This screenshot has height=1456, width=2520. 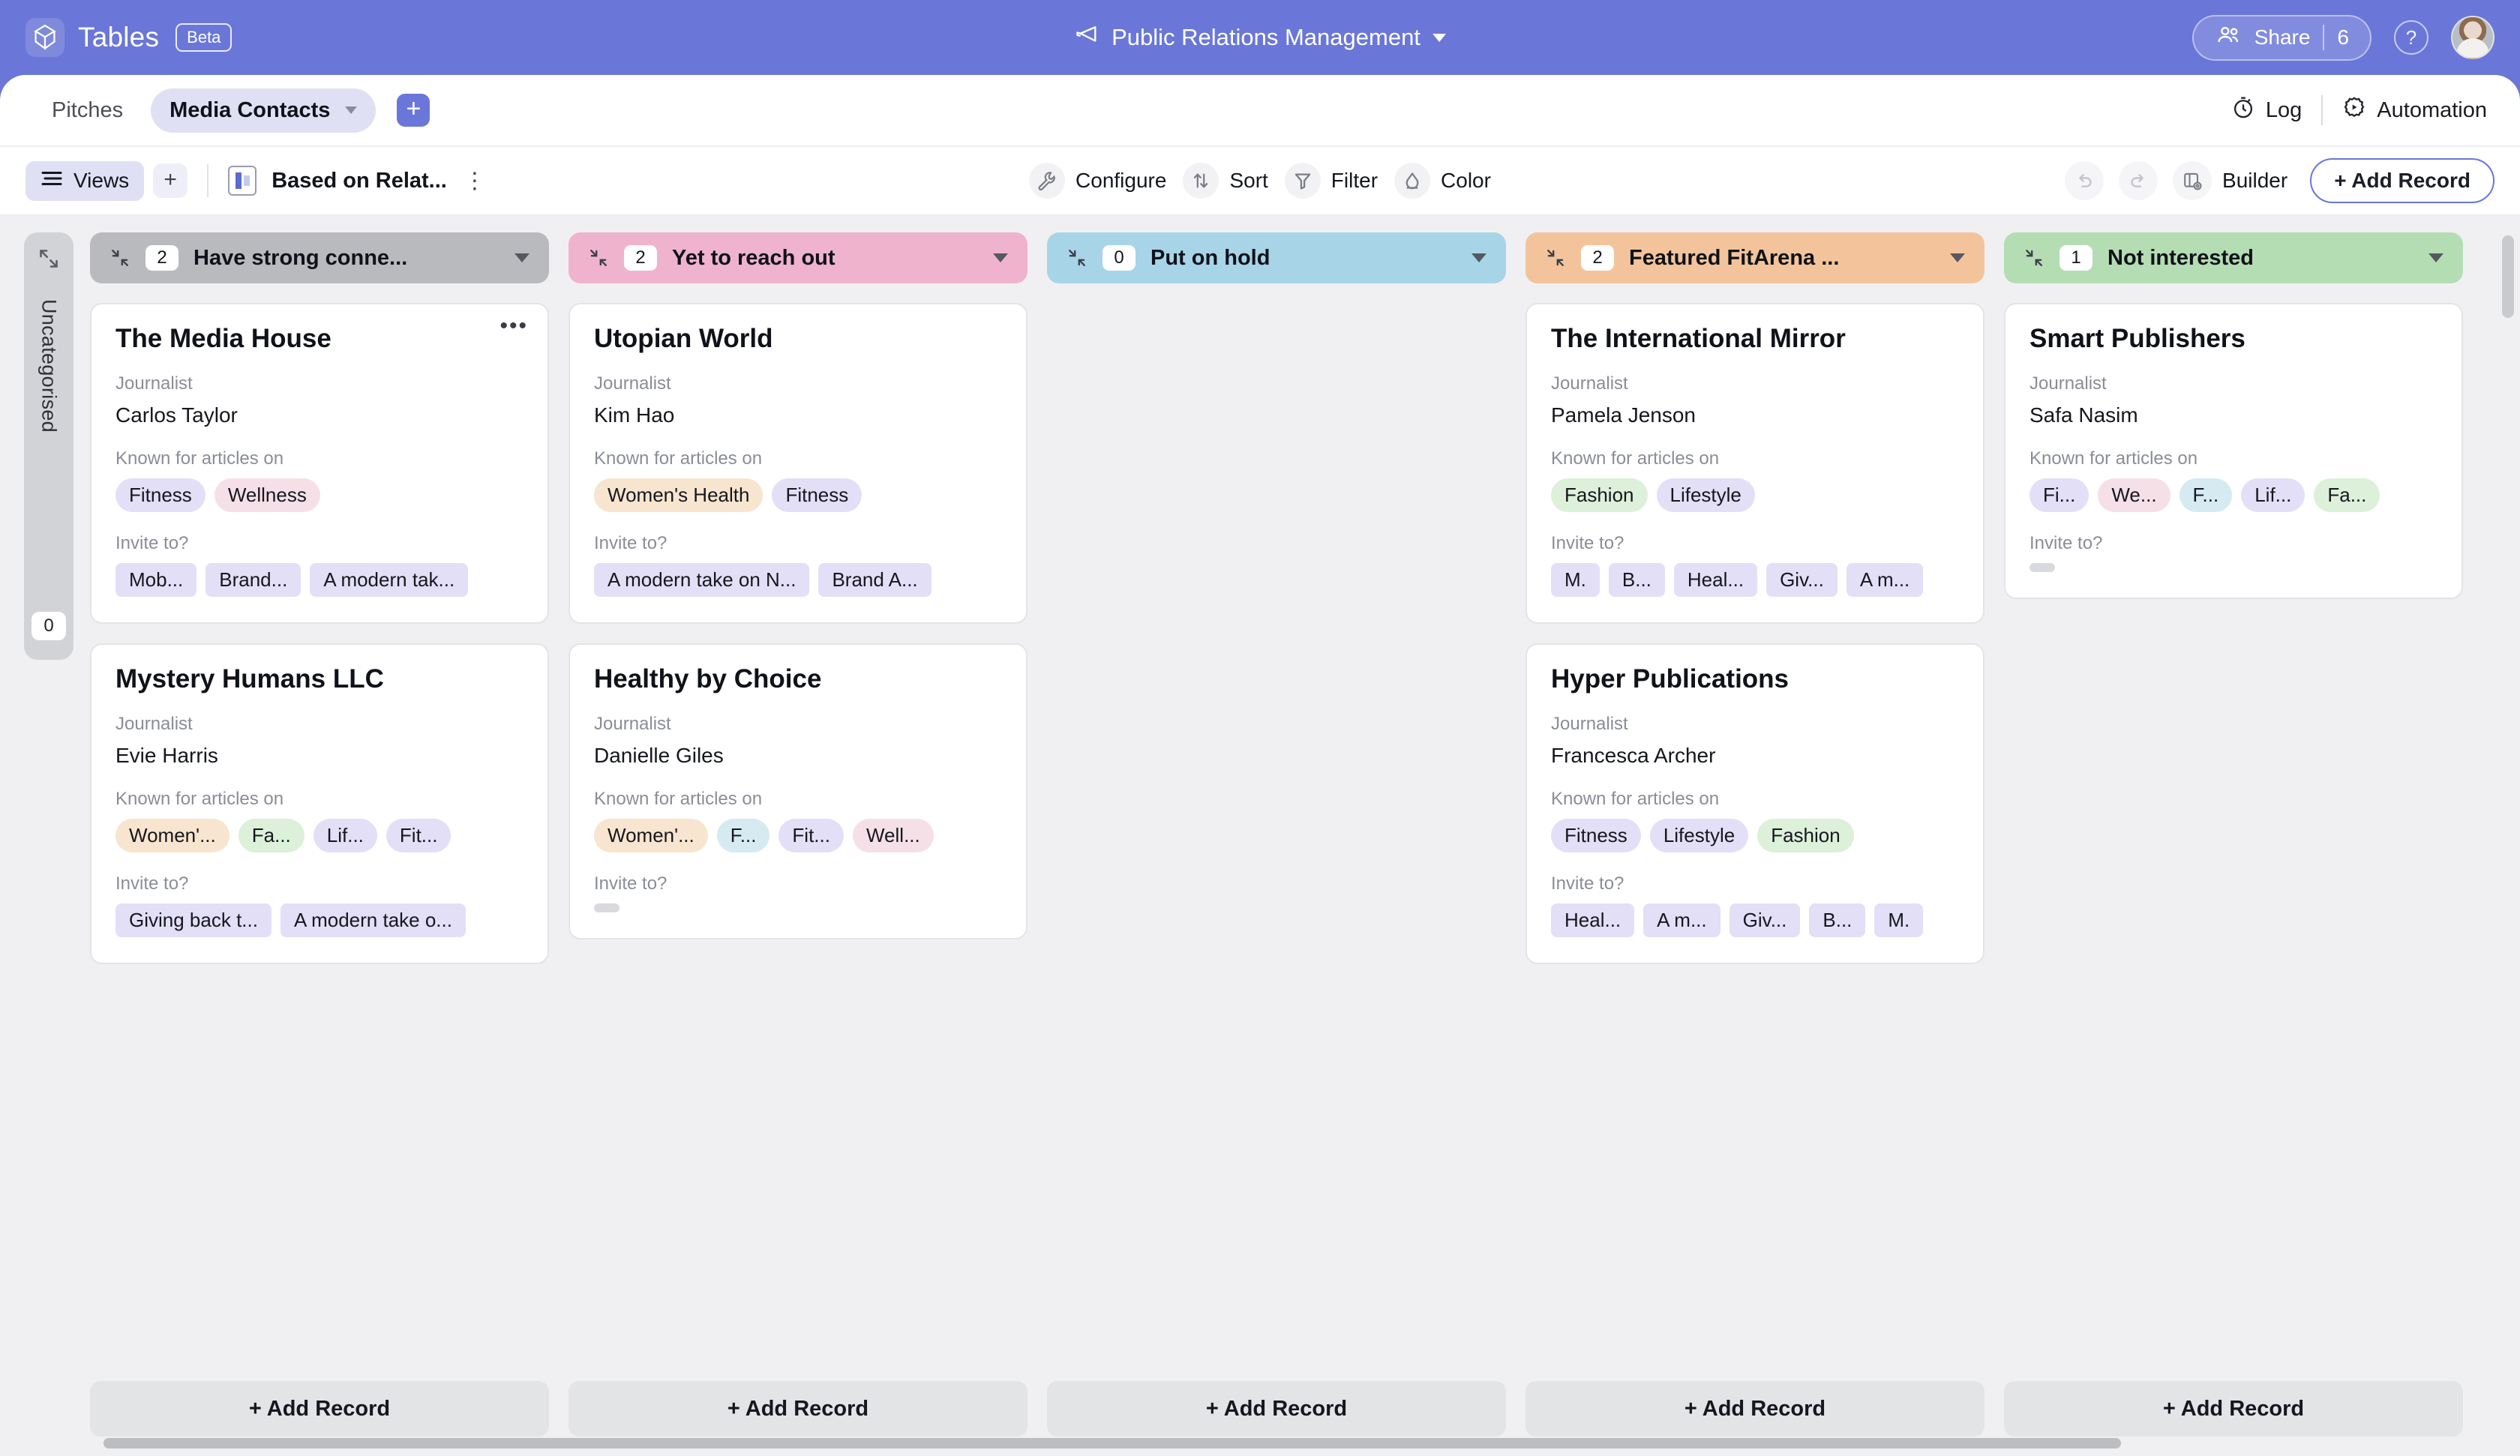 What do you see at coordinates (659, 755) in the screenshot?
I see `field-value-journalist: Danielle Giles` at bounding box center [659, 755].